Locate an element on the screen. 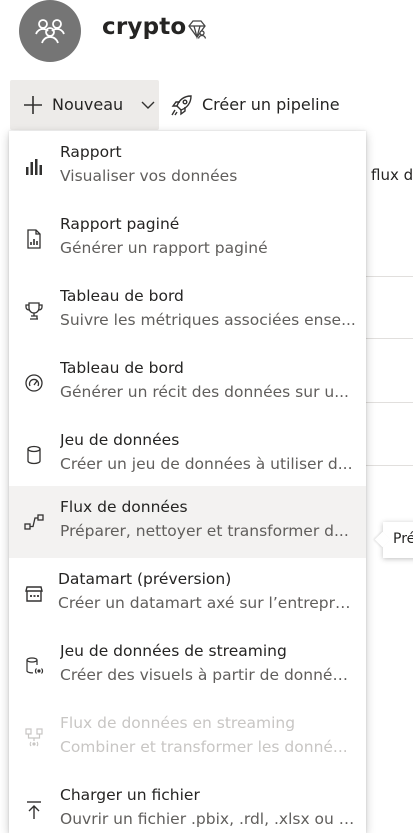 The width and height of the screenshot is (413, 833). menu-item-title: Jeu de données de streaming is located at coordinates (173, 651).